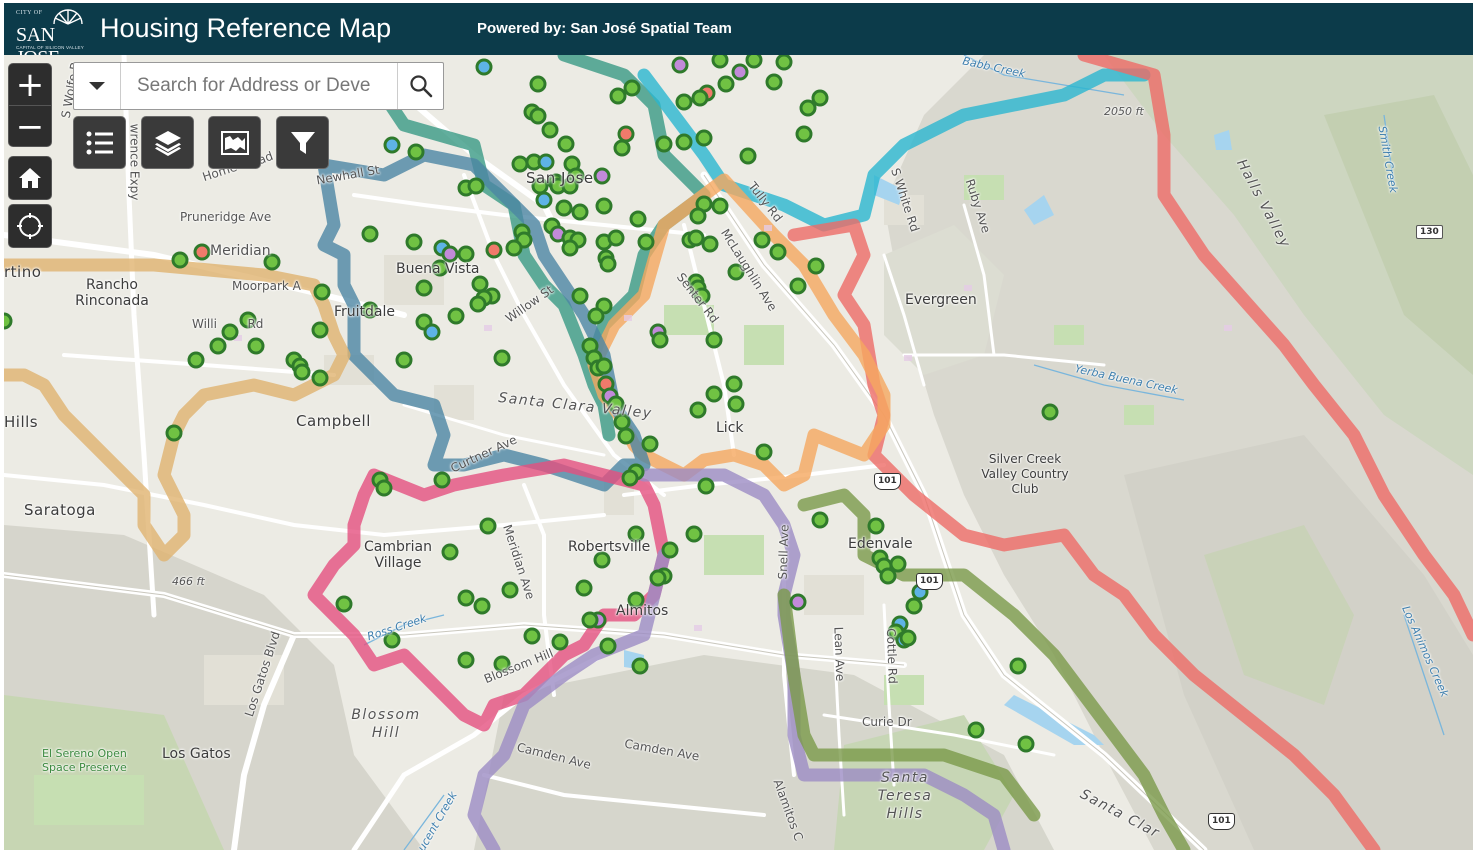 The height and width of the screenshot is (854, 1477). I want to click on basemap-gallery-button, so click(234, 142).